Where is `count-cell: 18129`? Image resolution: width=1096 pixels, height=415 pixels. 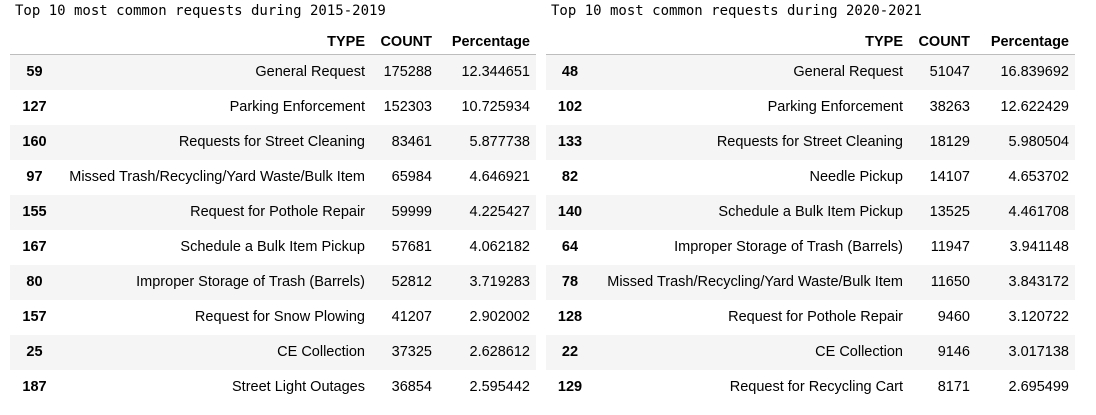 count-cell: 18129 is located at coordinates (949, 142).